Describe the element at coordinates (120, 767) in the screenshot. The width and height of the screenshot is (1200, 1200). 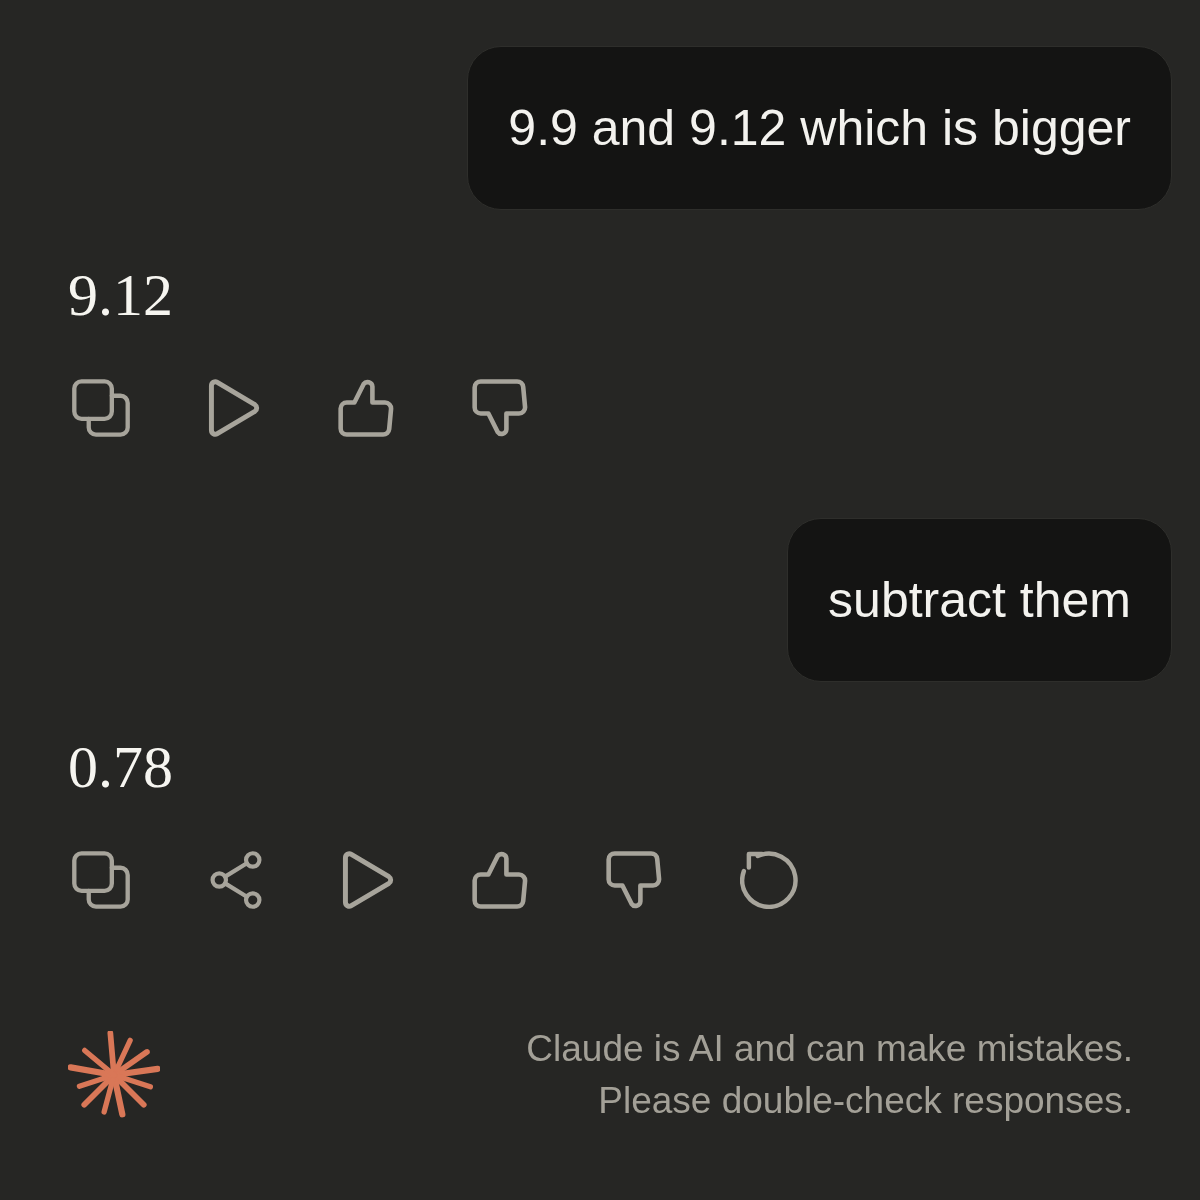
I see `response-text: 0.78` at that location.